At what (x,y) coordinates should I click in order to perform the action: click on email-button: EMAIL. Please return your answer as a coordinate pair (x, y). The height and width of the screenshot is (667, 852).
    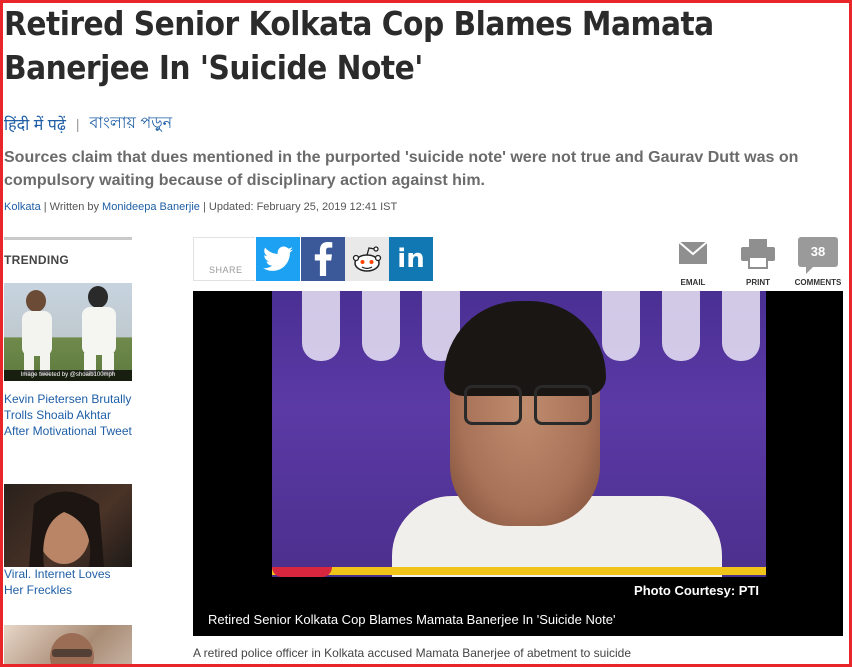
    Looking at the image, I should click on (693, 262).